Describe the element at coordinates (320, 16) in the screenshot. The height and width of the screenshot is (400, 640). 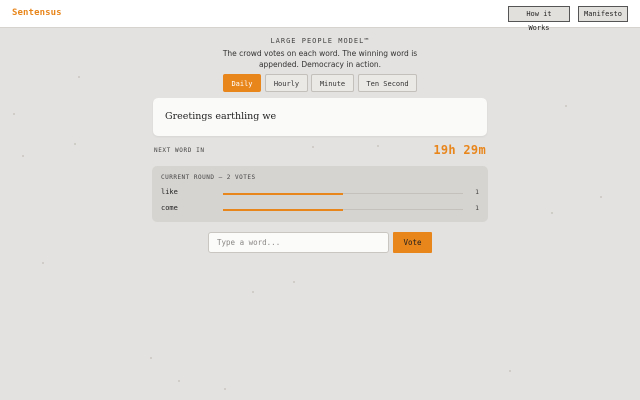
I see `top-bar: Sentensus How it Works Manifesto` at that location.